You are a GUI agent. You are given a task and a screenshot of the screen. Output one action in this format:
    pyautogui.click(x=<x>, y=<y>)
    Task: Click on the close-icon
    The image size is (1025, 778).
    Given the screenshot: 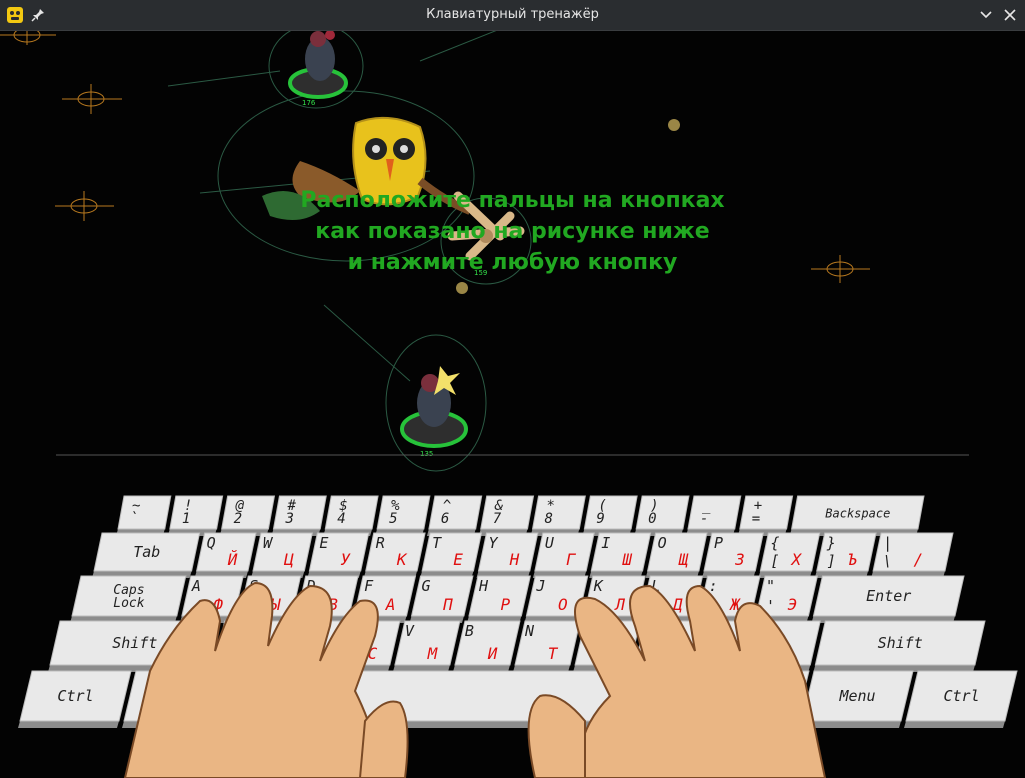 What is the action you would take?
    pyautogui.click(x=1010, y=15)
    